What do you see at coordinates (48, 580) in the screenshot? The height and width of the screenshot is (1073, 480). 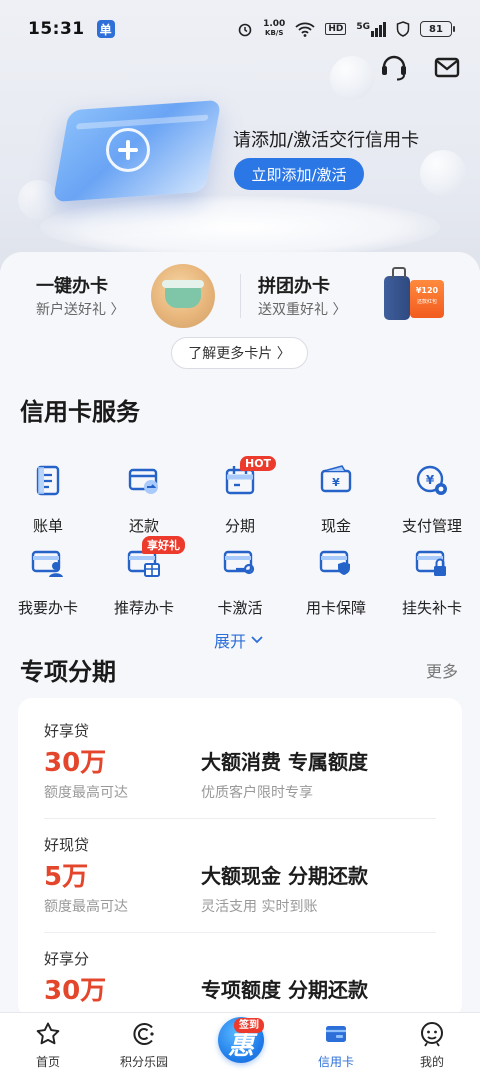 I see `service-apply-card: 我要办卡` at bounding box center [48, 580].